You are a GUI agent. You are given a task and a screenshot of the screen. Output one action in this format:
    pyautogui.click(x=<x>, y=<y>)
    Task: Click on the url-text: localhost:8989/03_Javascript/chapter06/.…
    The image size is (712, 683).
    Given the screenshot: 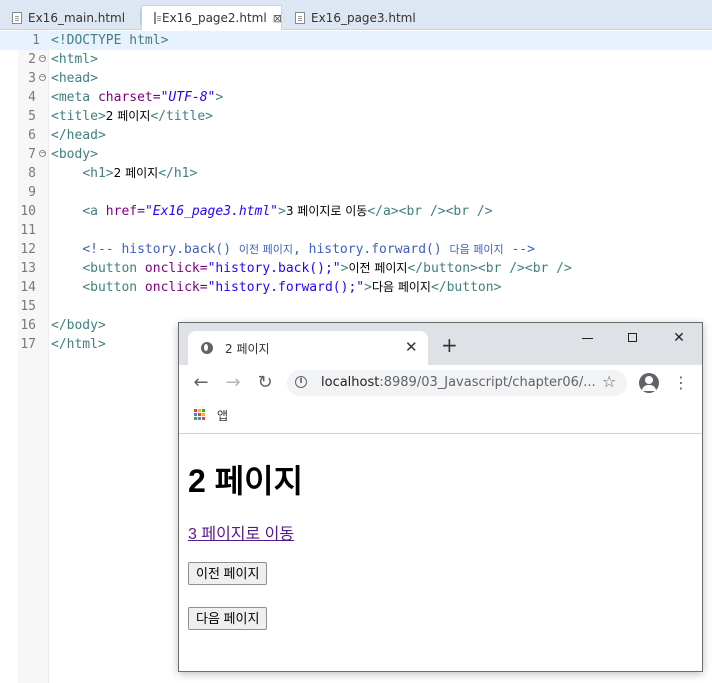 What is the action you would take?
    pyautogui.click(x=458, y=382)
    